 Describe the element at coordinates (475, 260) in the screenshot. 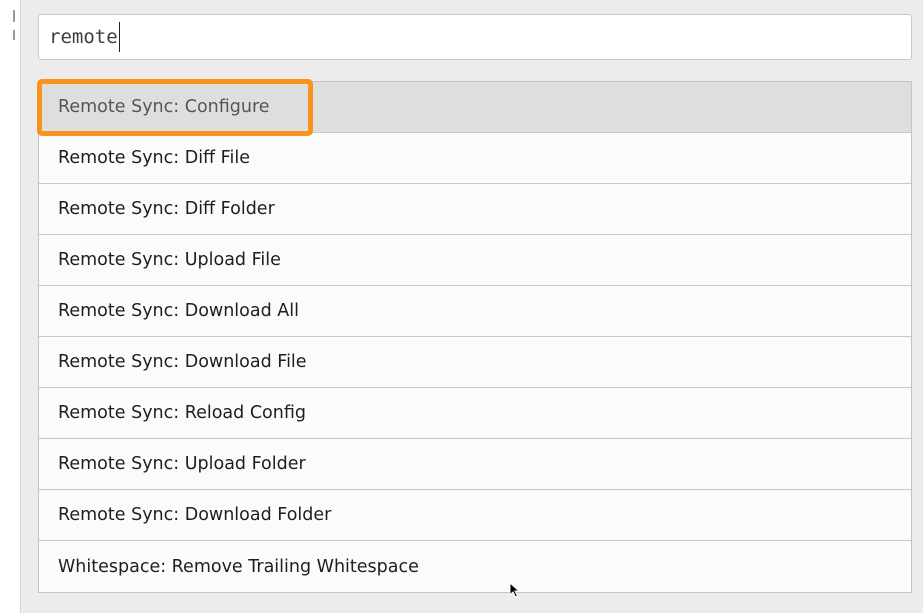

I see `result-item-remote-sync-upload-file: Remote Sync: Upload File` at that location.